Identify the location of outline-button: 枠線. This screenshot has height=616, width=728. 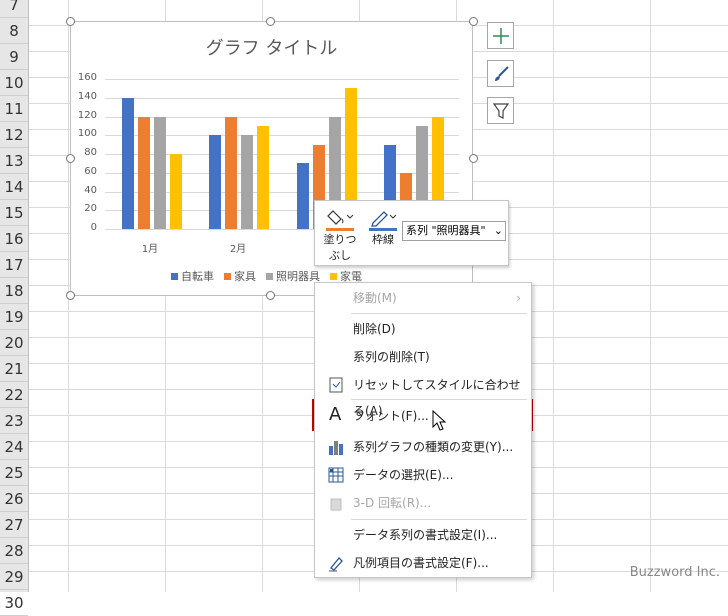
(383, 227).